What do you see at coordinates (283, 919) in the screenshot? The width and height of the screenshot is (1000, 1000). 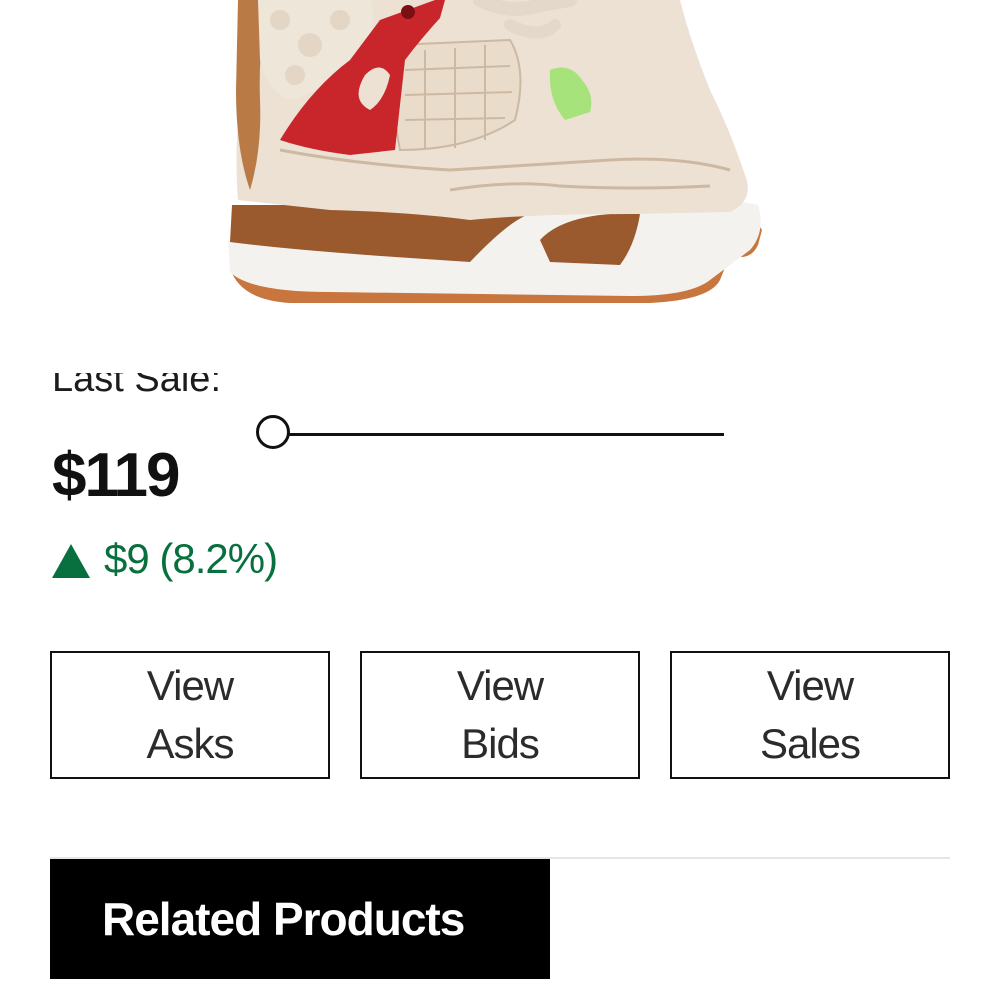 I see `related-products-title: Related Products` at bounding box center [283, 919].